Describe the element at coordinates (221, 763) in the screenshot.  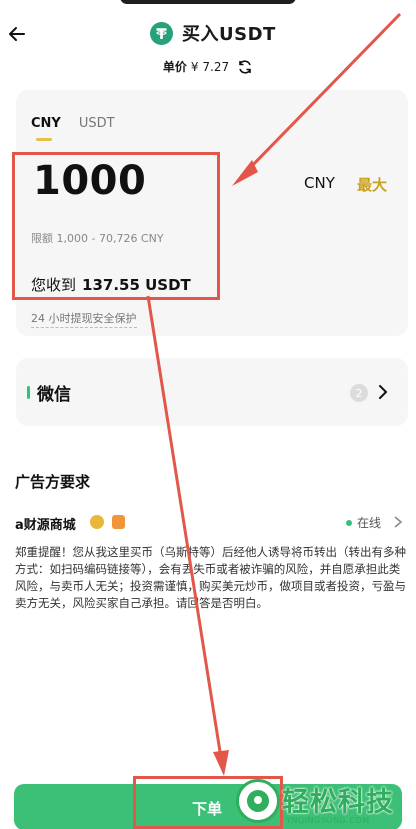
I see `arrow-head-order` at that location.